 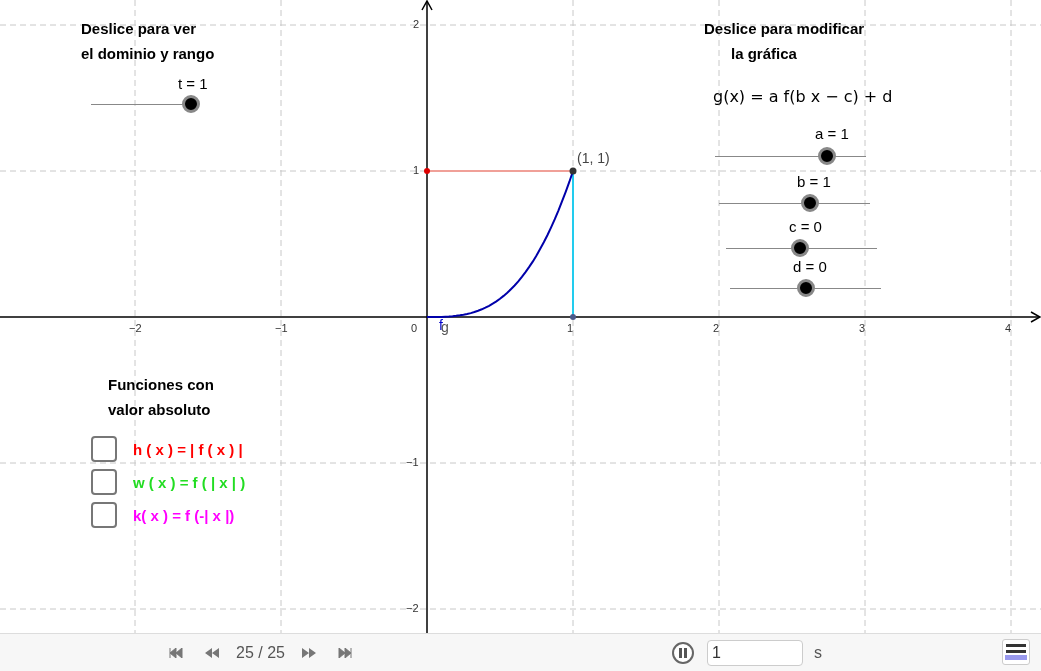 I want to click on panel-title: Deslice para ver, so click(x=139, y=29).